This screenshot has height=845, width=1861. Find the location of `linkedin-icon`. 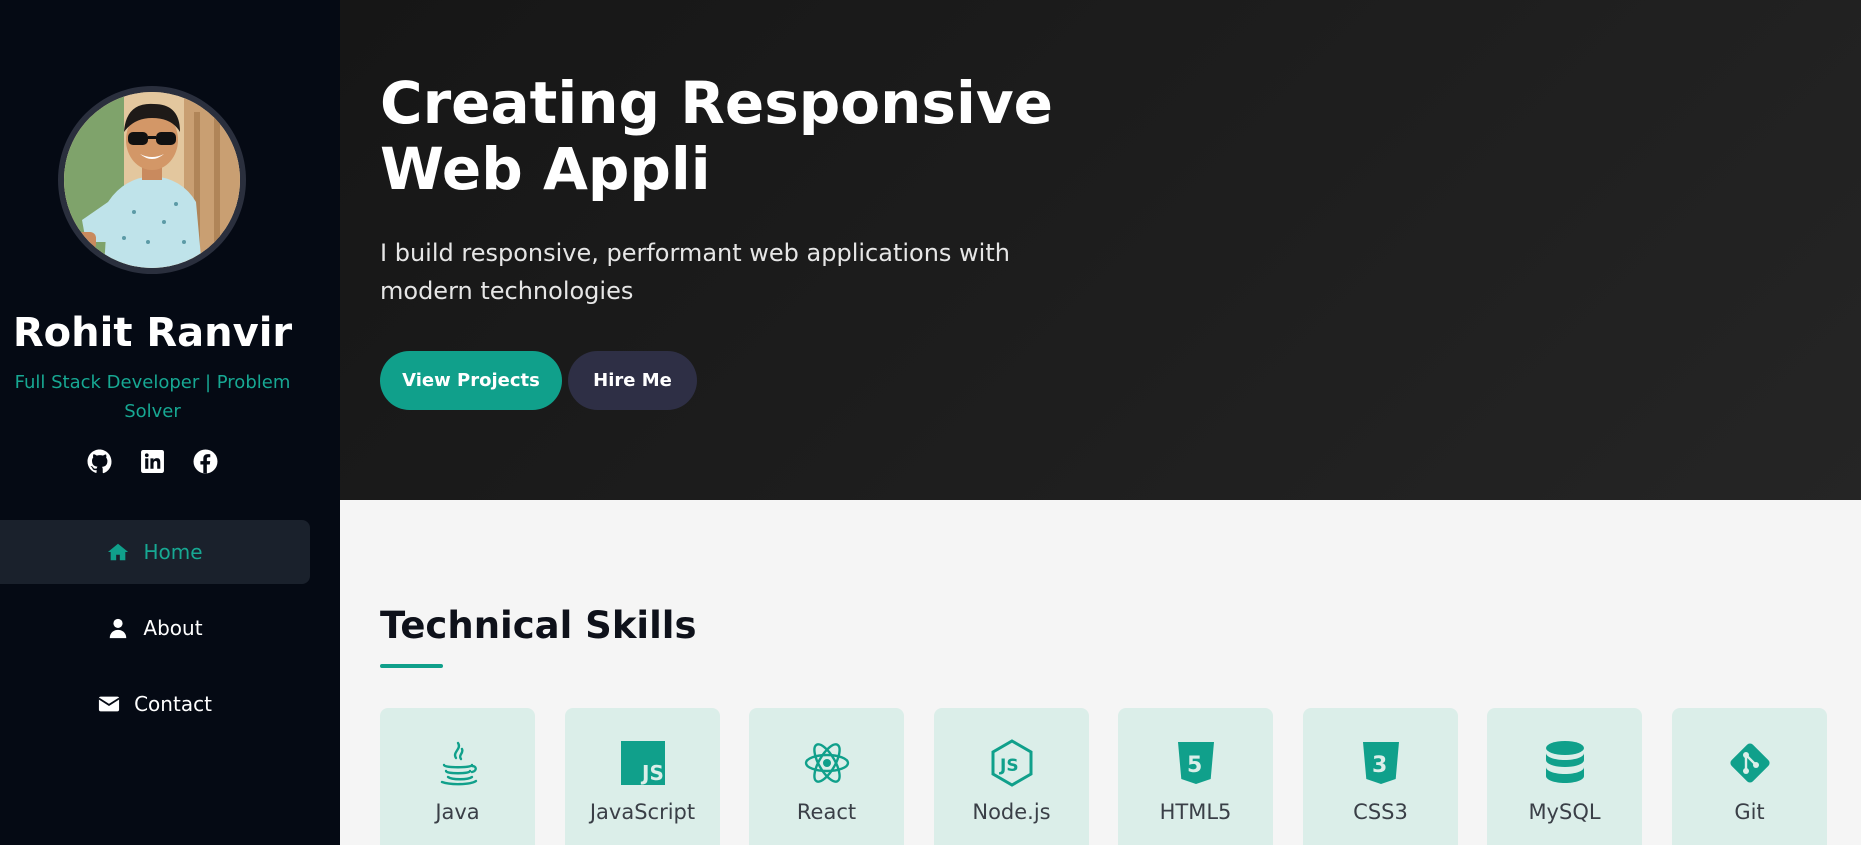

linkedin-icon is located at coordinates (152, 461).